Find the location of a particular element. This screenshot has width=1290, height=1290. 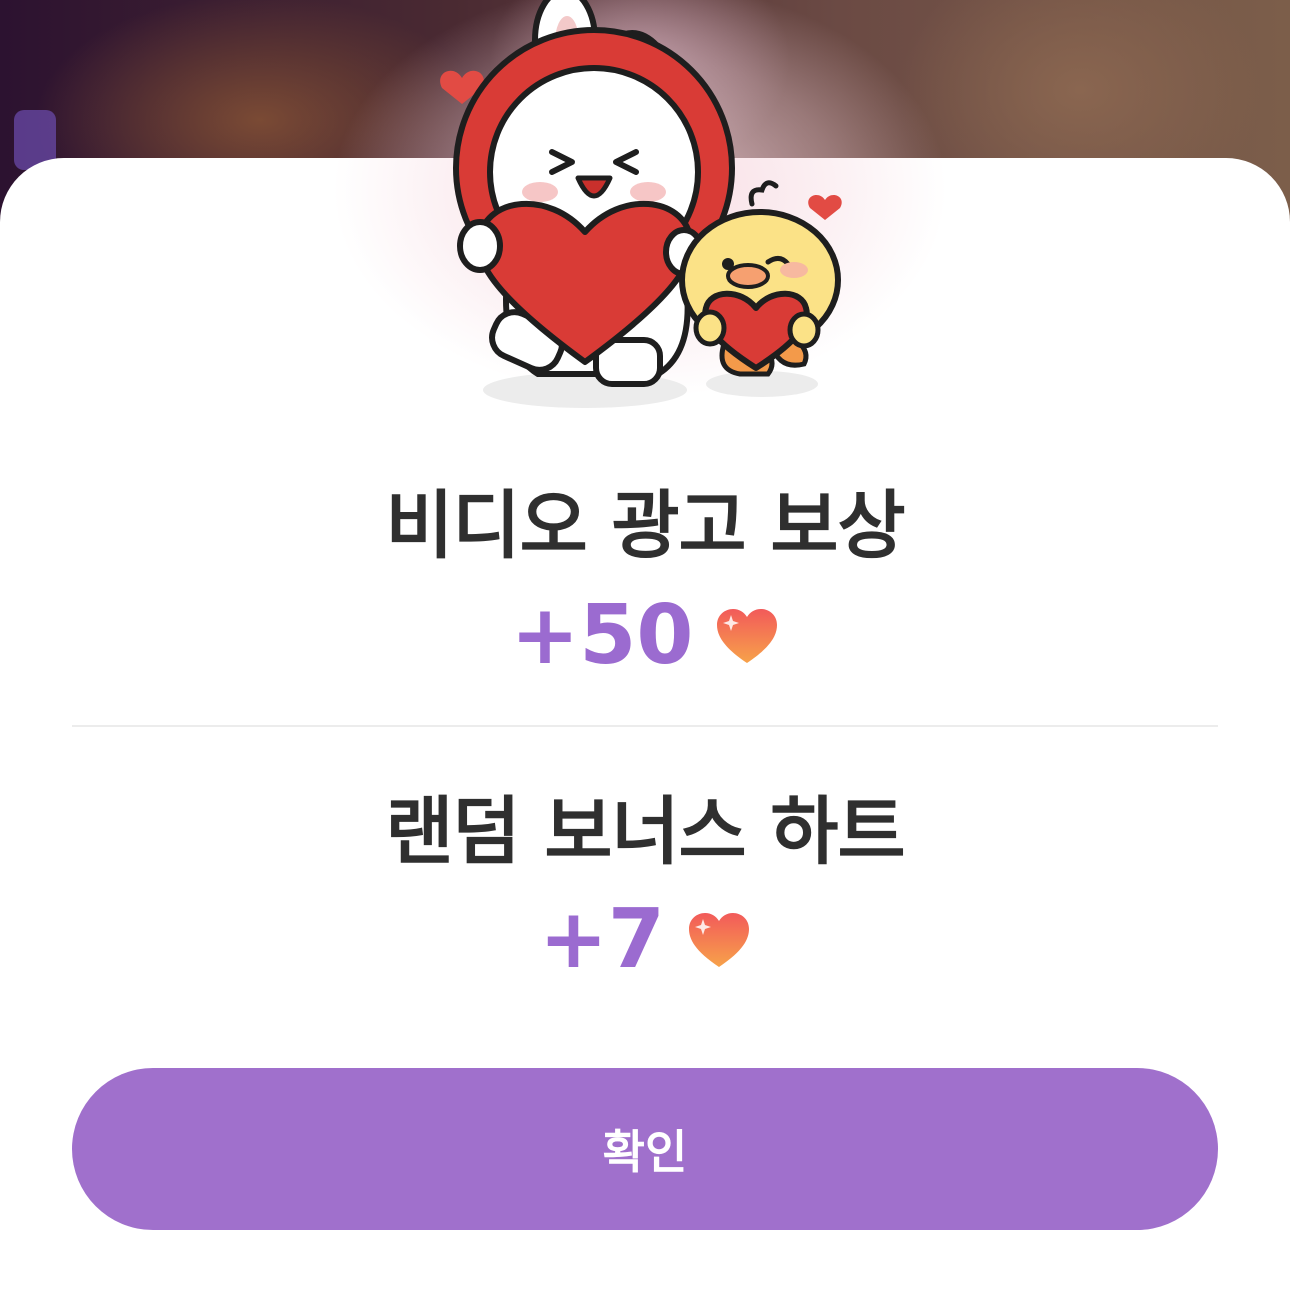

reward-divider is located at coordinates (645, 726).